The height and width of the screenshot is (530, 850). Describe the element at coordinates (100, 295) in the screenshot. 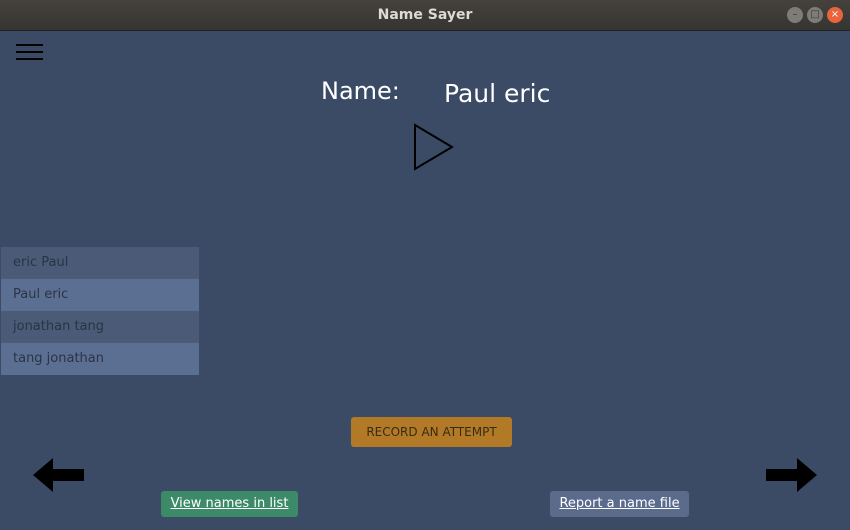

I see `list-item: Paul eric` at that location.